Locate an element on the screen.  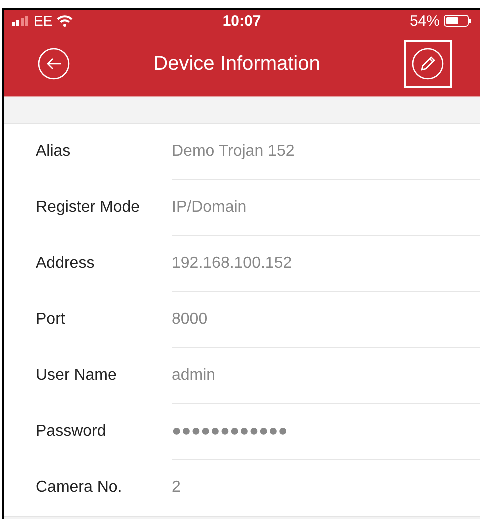
battery-icon is located at coordinates (458, 21).